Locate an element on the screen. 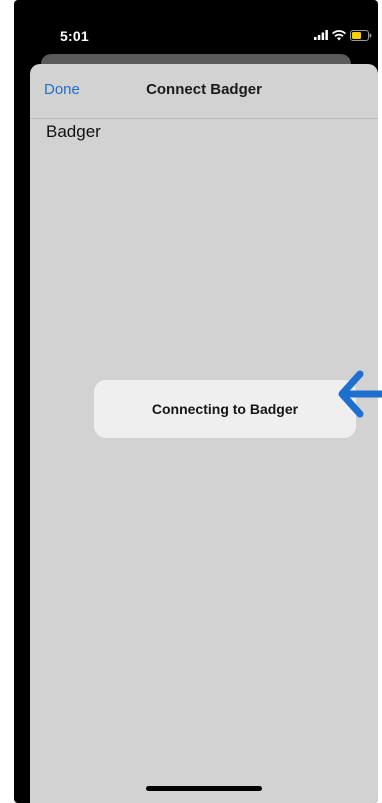 This screenshot has height=803, width=382. annotation-arrow-icon is located at coordinates (360, 394).